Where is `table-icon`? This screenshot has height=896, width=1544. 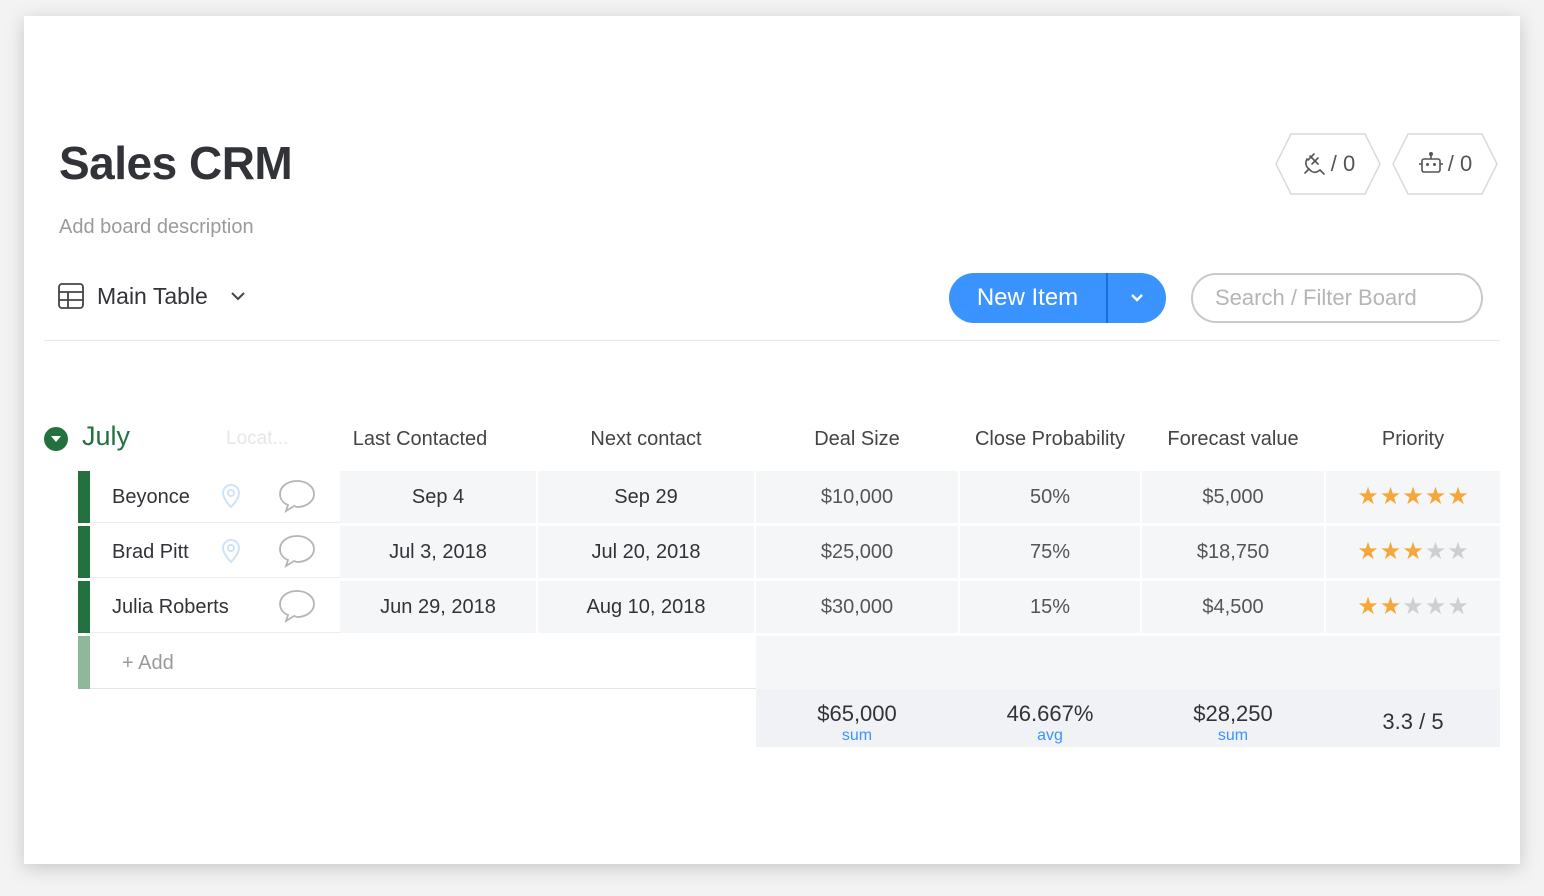 table-icon is located at coordinates (71, 296).